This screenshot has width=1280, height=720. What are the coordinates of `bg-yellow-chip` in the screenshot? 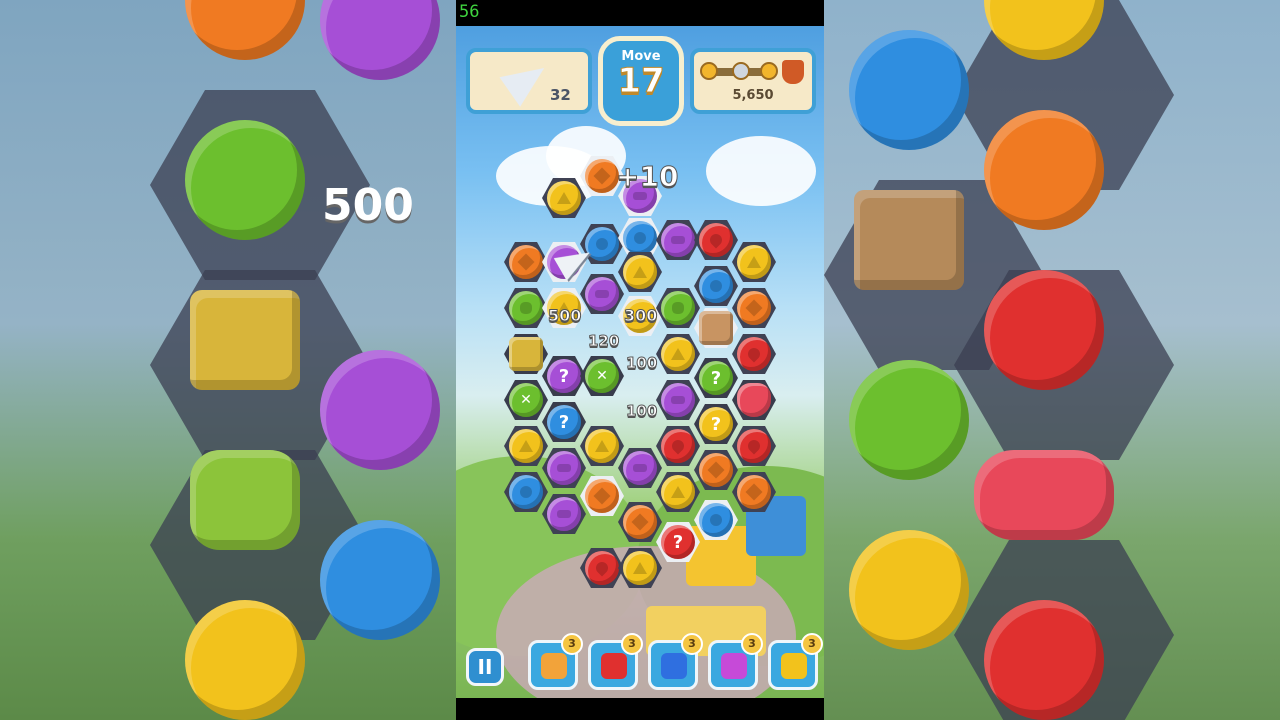 It's located at (245, 660).